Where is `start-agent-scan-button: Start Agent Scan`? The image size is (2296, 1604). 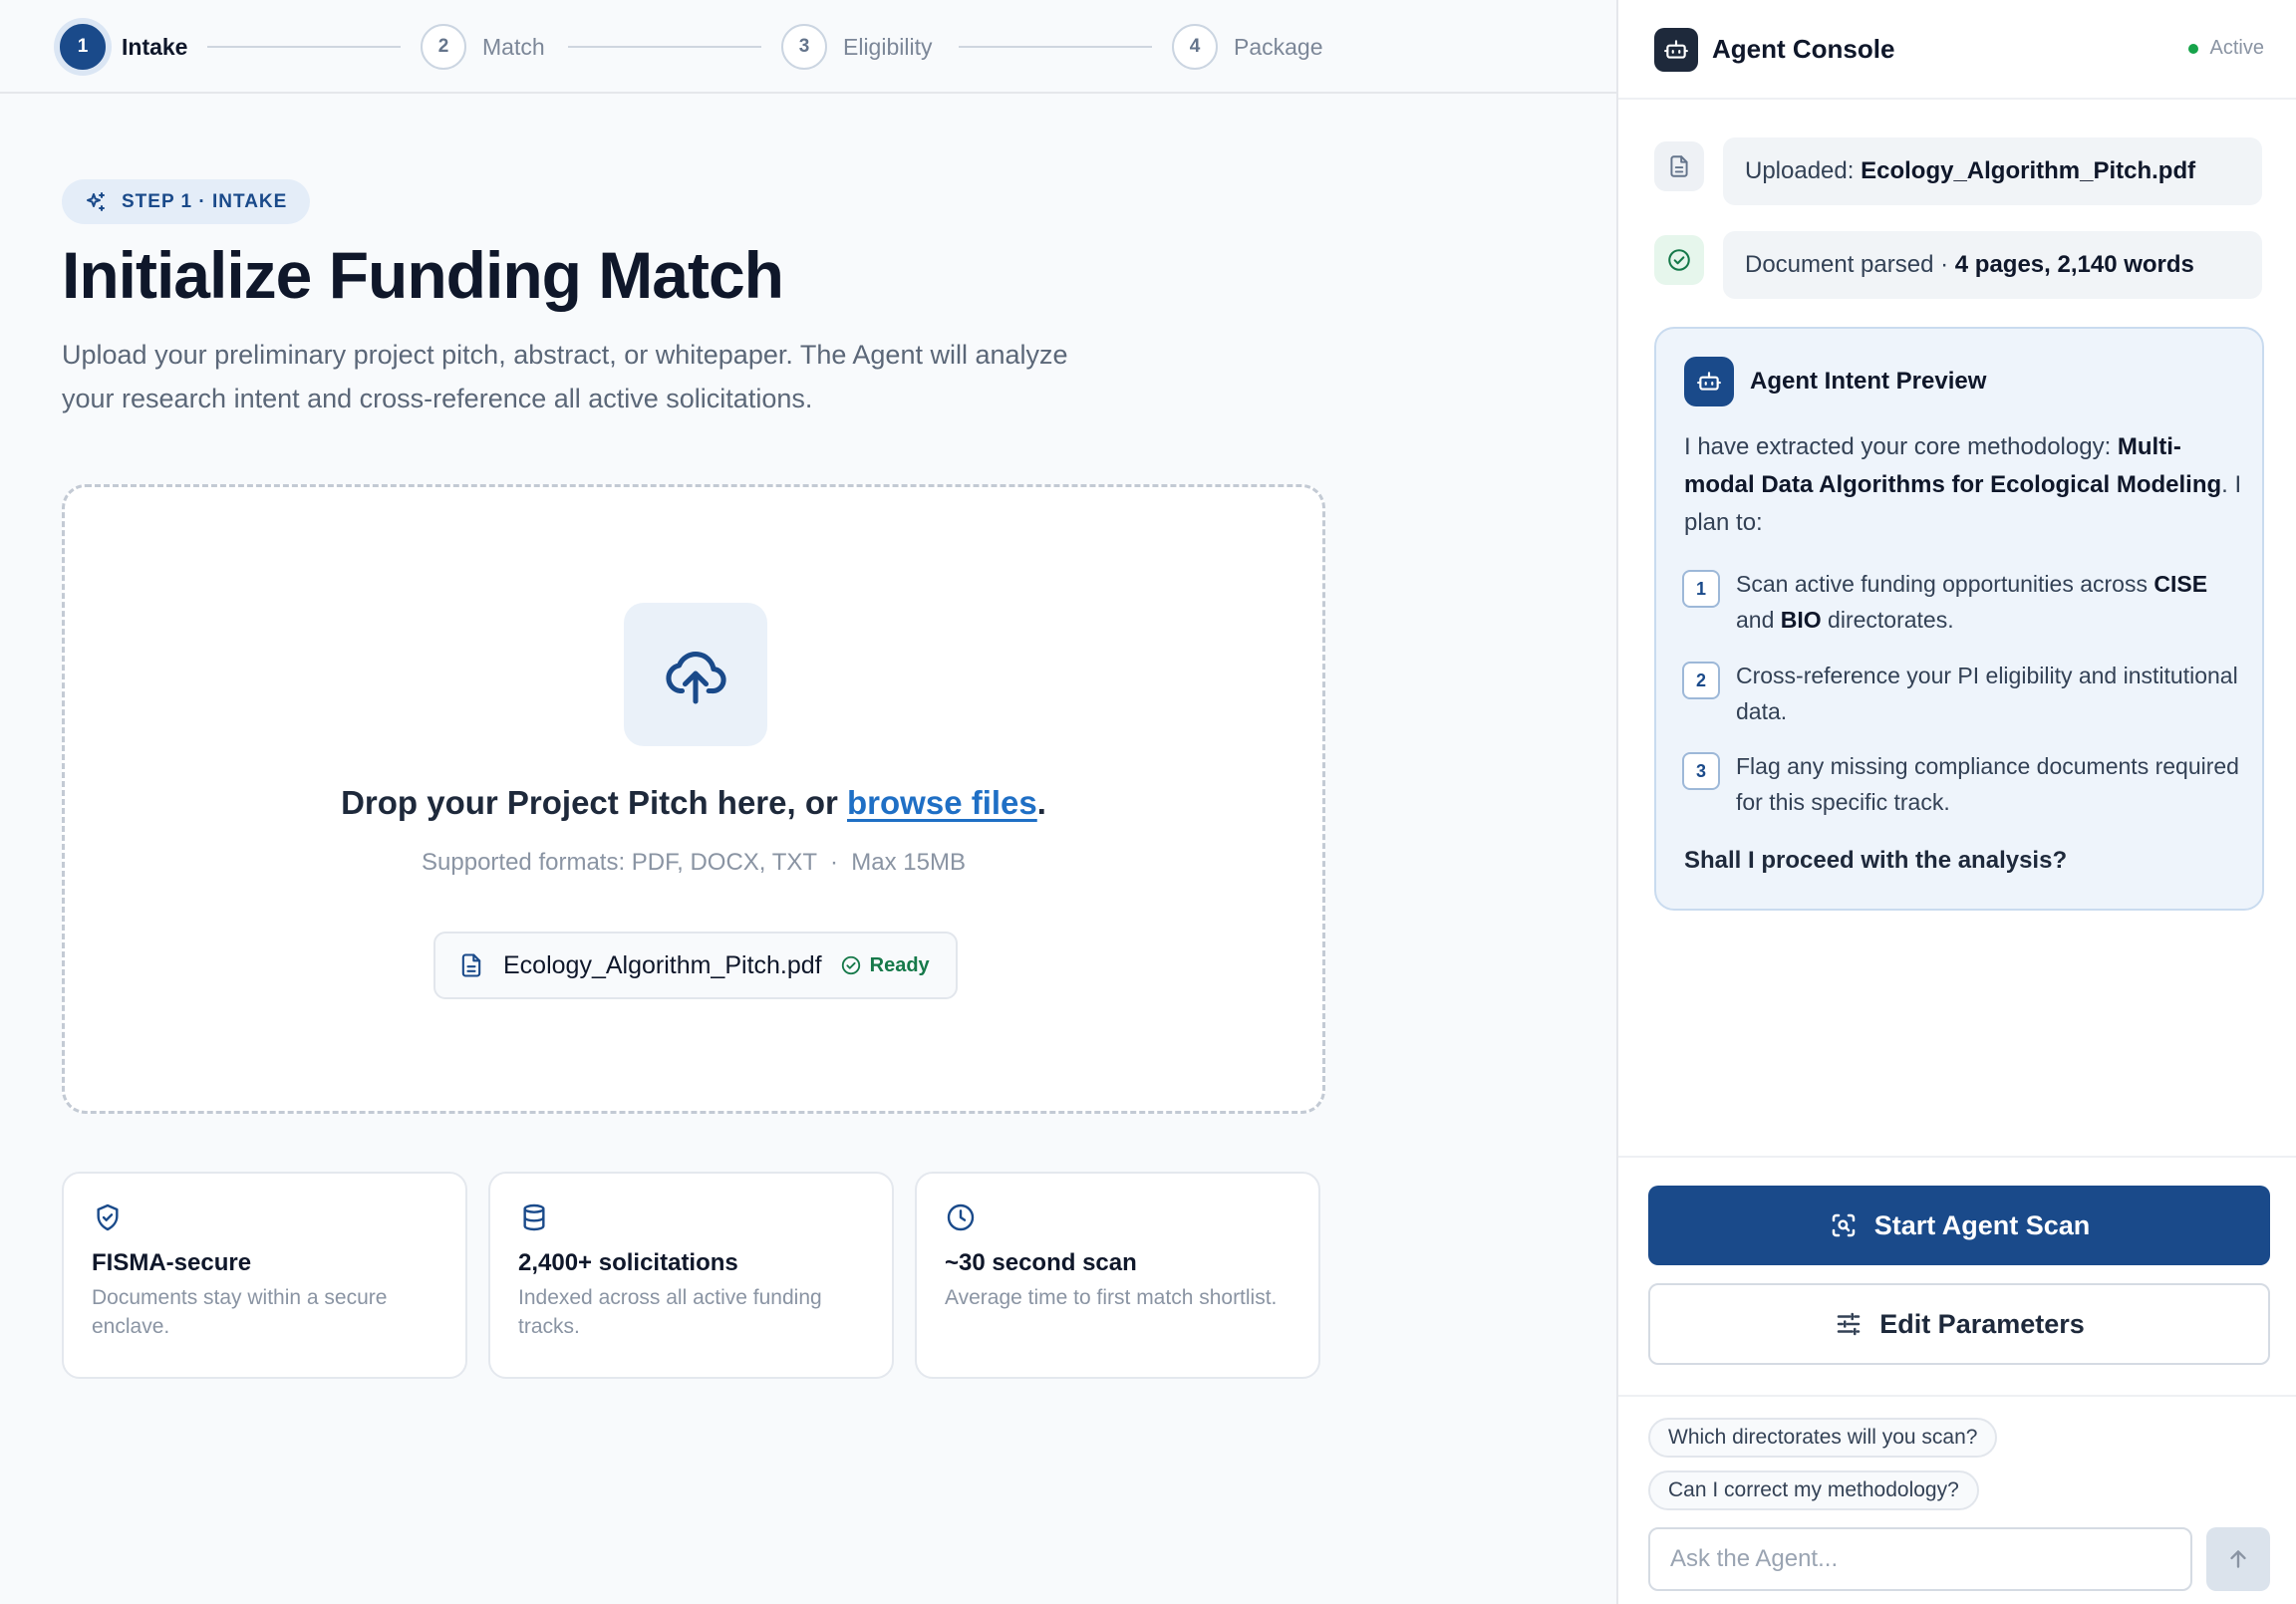
start-agent-scan-button: Start Agent Scan is located at coordinates (1959, 1225).